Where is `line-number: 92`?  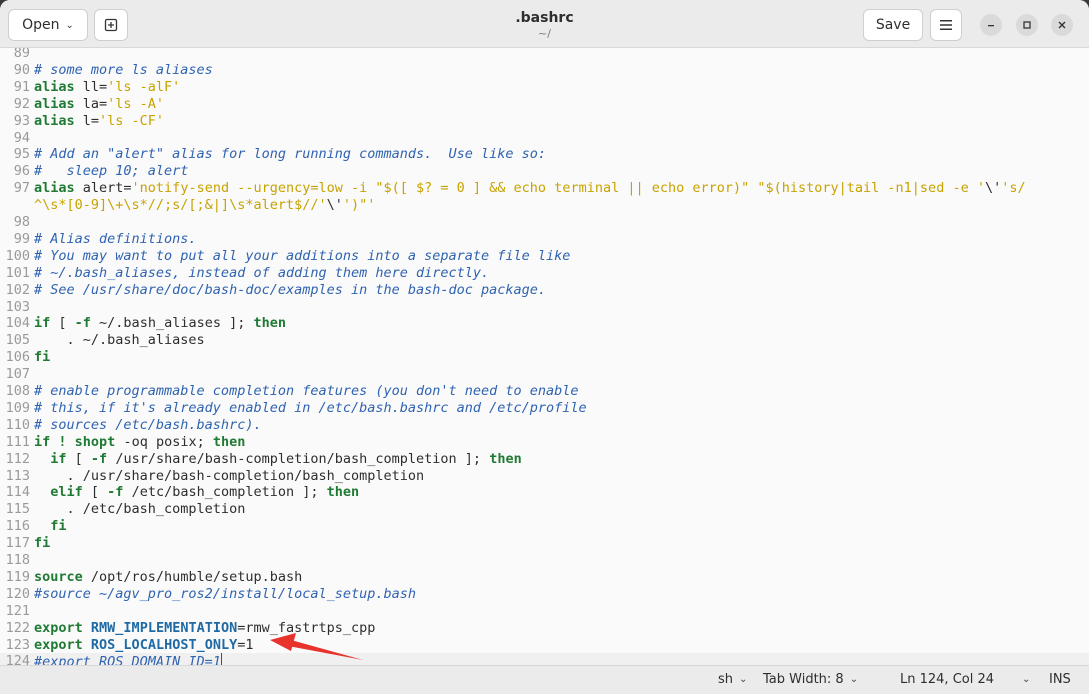
line-number: 92 is located at coordinates (21, 103).